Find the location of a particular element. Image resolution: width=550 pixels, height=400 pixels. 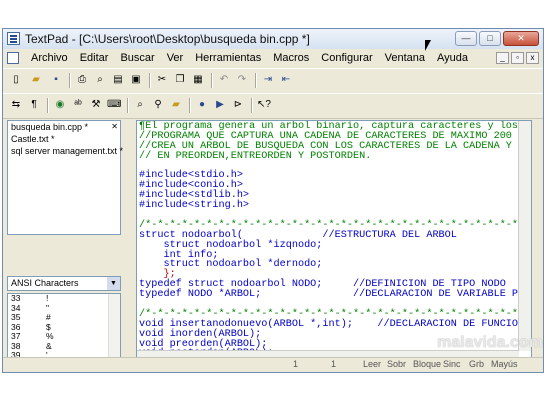

print-preview-icon: ⌕ is located at coordinates (100, 80).